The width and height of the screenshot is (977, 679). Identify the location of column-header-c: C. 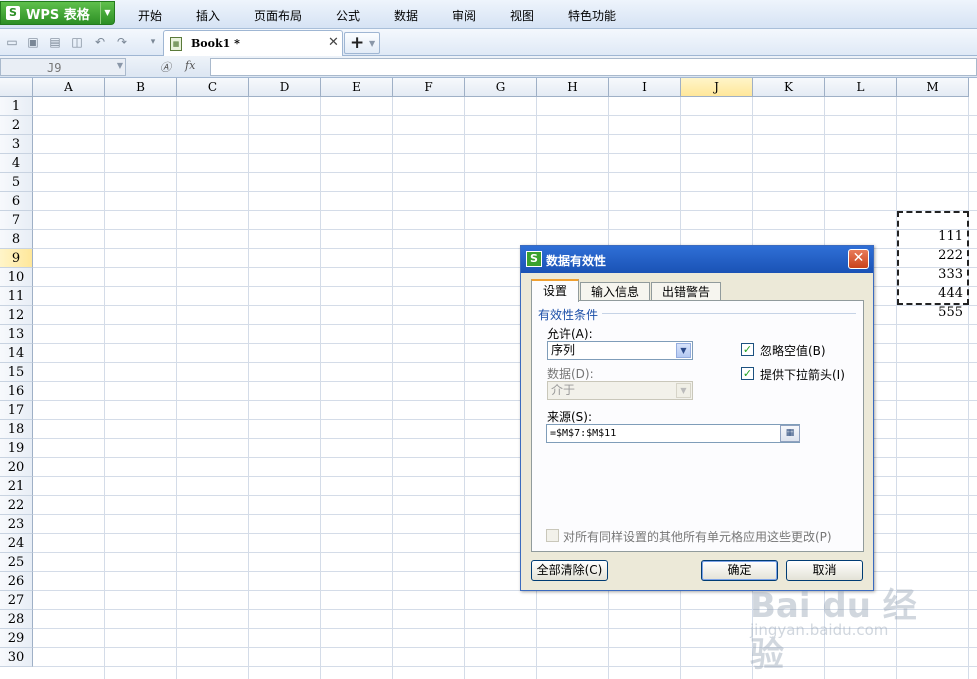
(213, 87).